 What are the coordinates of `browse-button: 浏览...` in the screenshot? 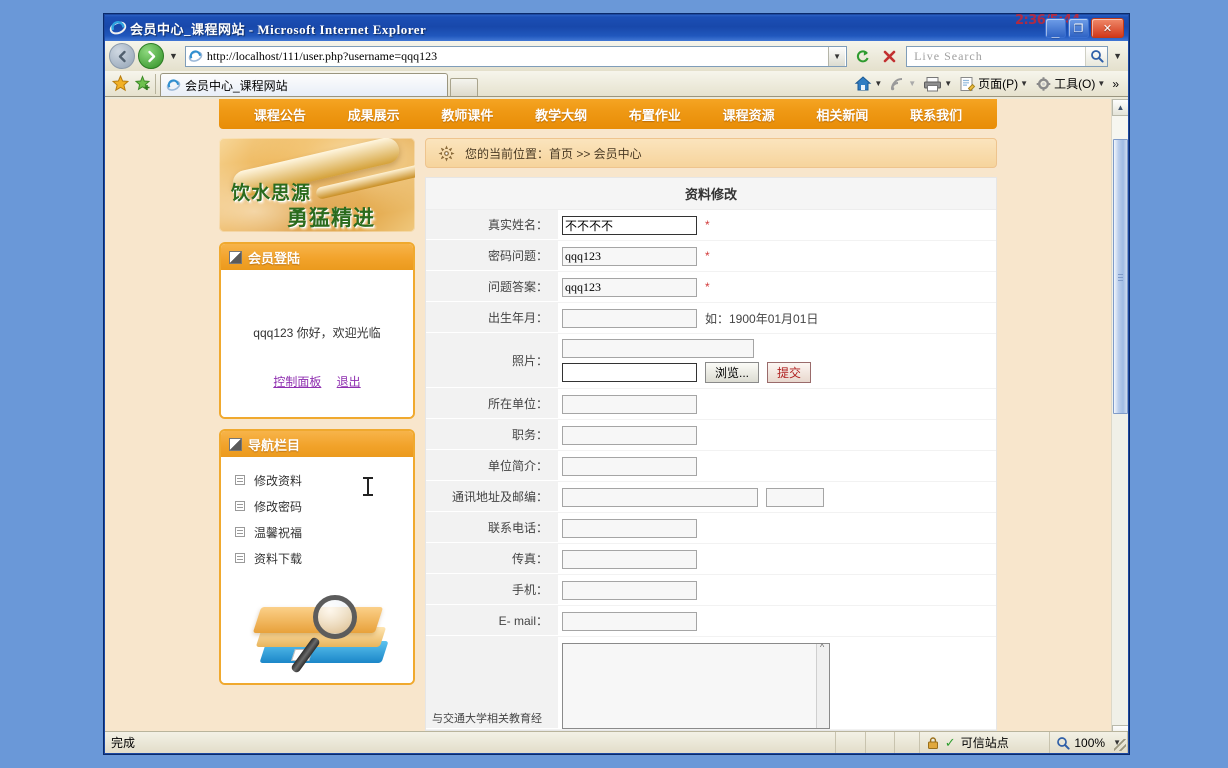 It's located at (732, 372).